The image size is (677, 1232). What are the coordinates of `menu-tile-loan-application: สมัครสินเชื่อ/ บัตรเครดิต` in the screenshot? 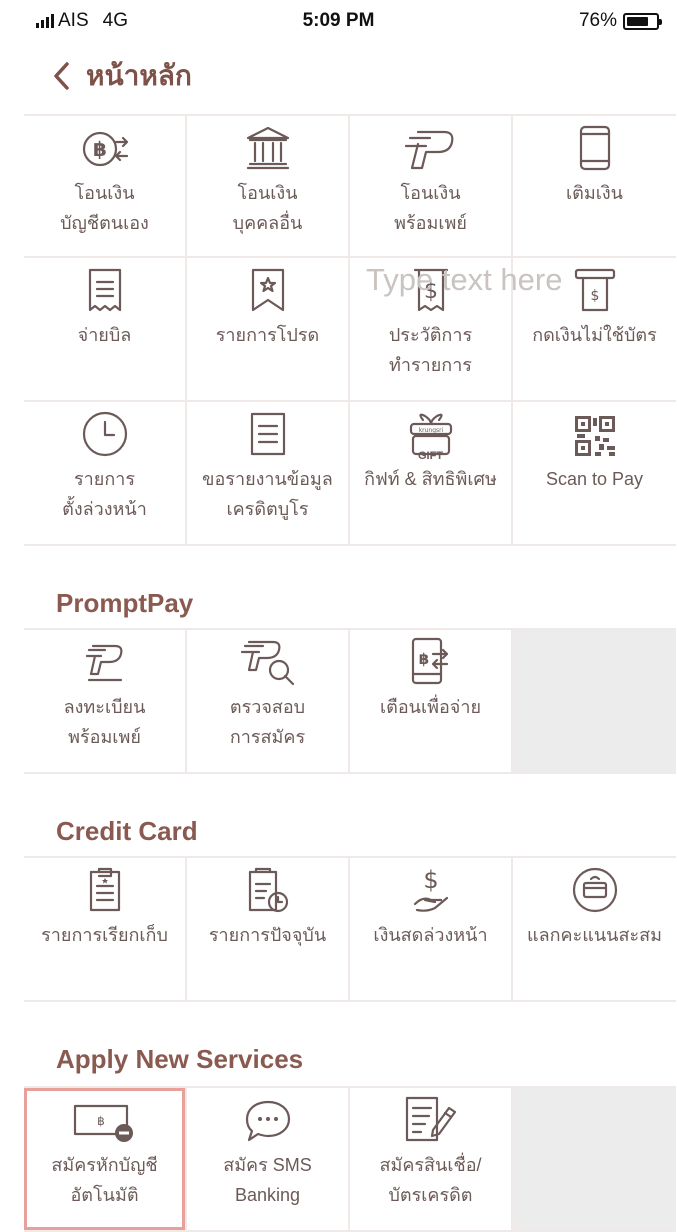 It's located at (431, 1160).